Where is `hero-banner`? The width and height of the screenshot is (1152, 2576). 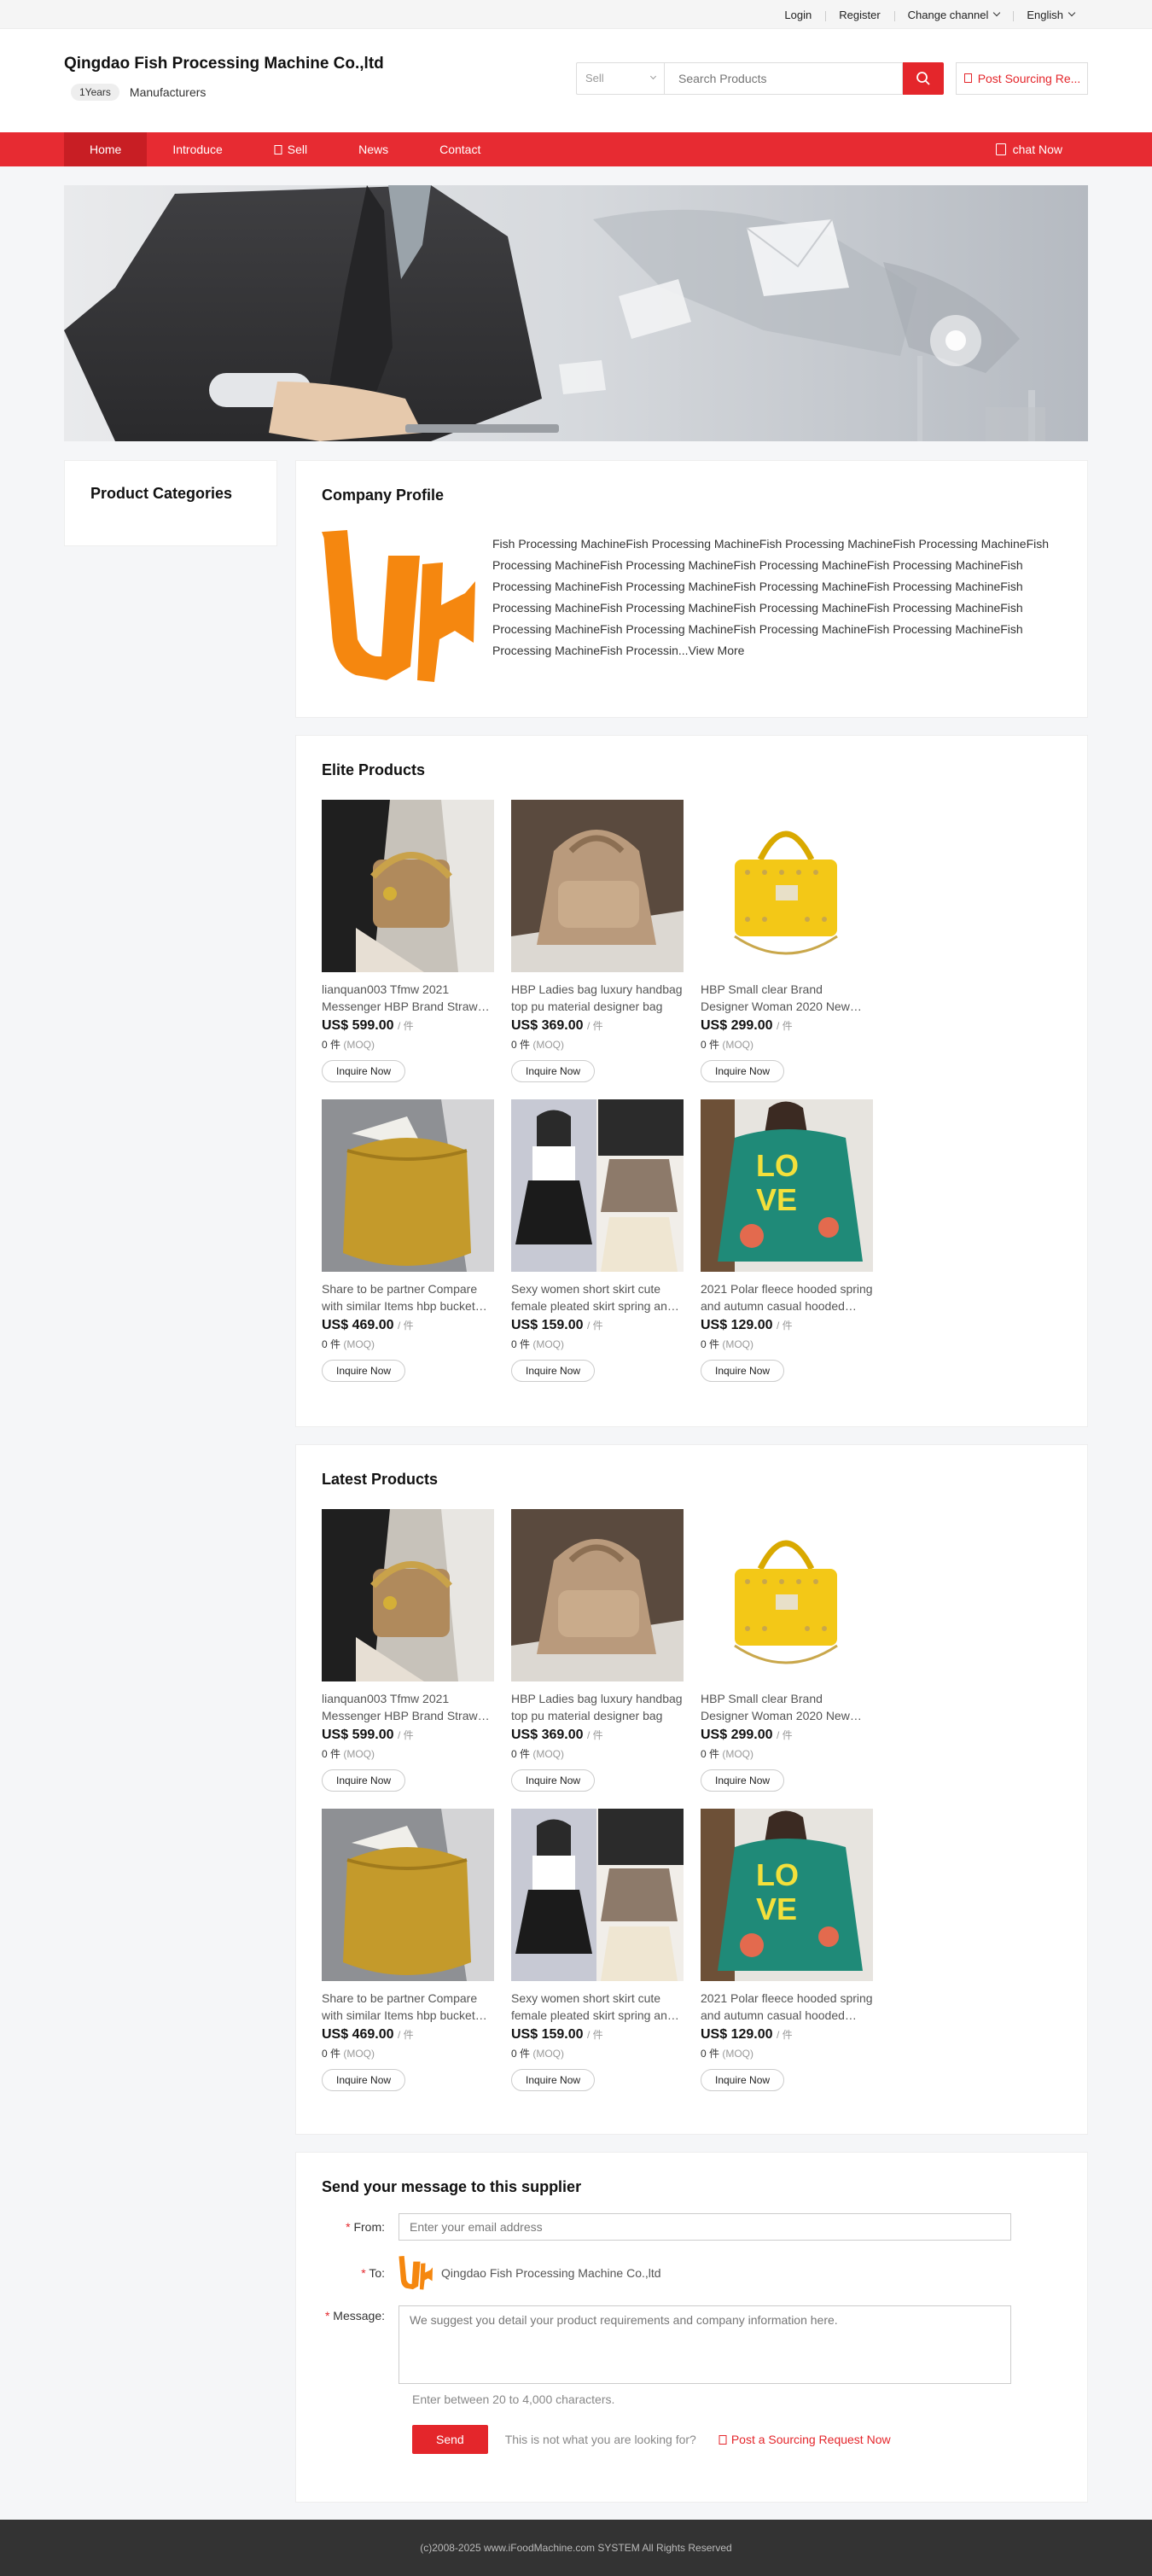 hero-banner is located at coordinates (576, 313).